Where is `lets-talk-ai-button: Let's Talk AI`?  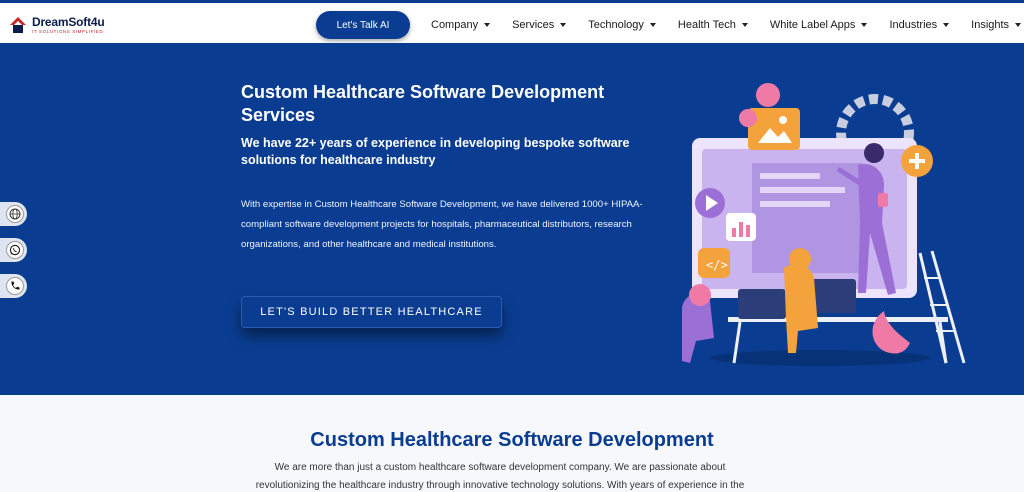
lets-talk-ai-button: Let's Talk AI is located at coordinates (363, 25).